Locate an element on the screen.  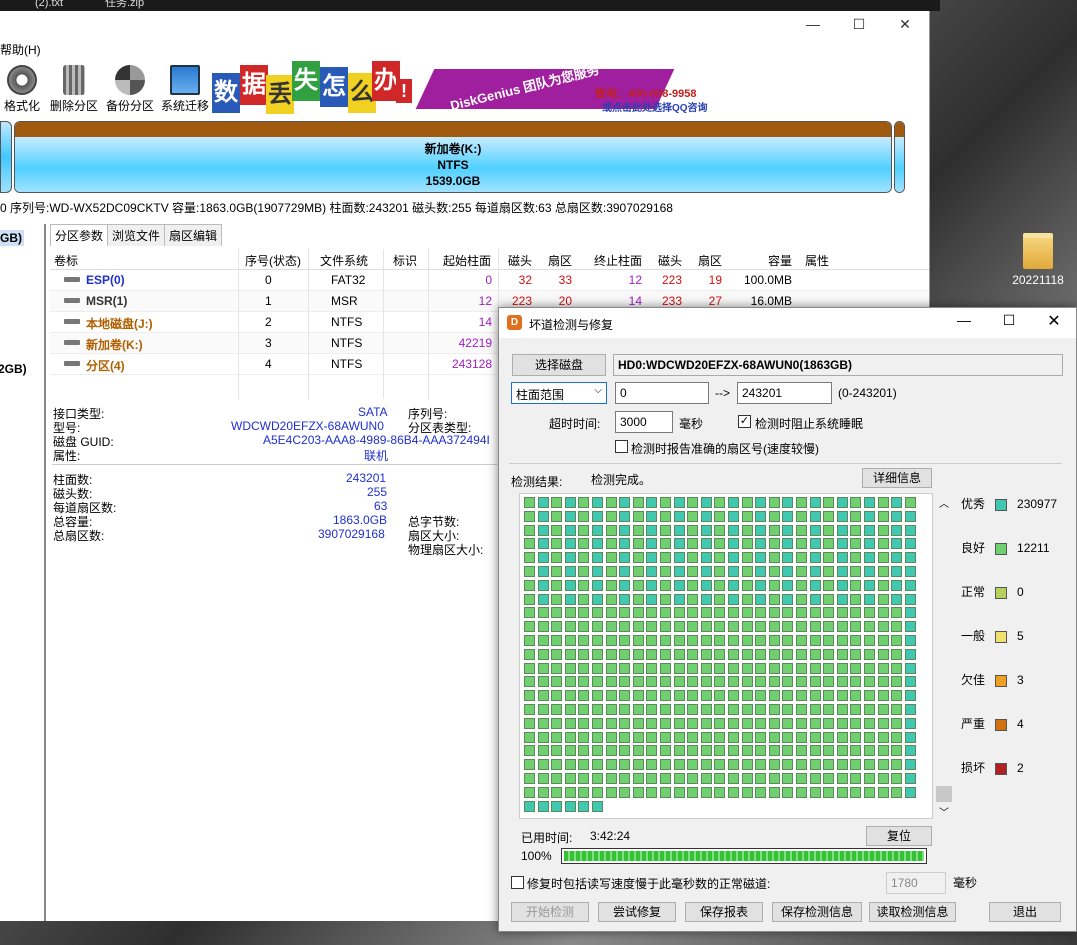
backup-partition-button: 备份分区 is located at coordinates (130, 89).